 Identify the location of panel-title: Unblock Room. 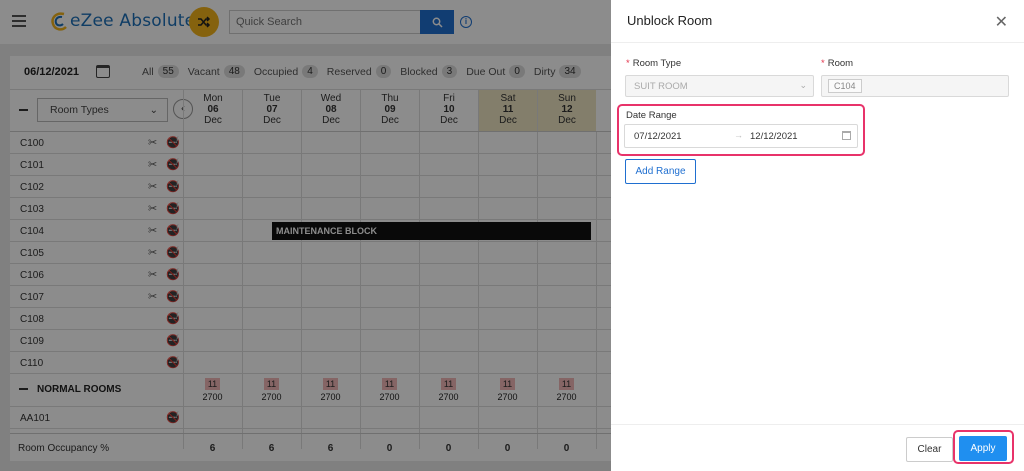
(670, 20).